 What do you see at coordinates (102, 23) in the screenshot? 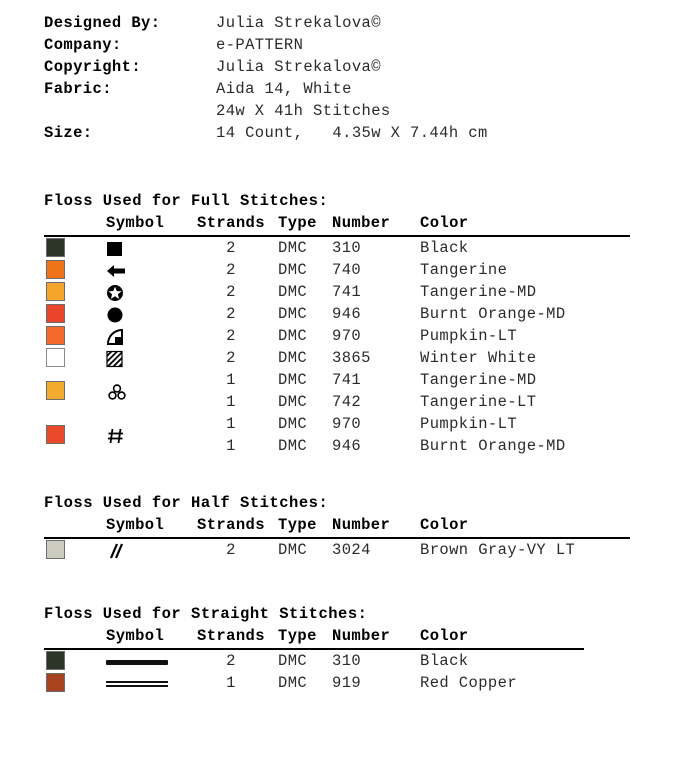
I see `info-label: Designed By:` at bounding box center [102, 23].